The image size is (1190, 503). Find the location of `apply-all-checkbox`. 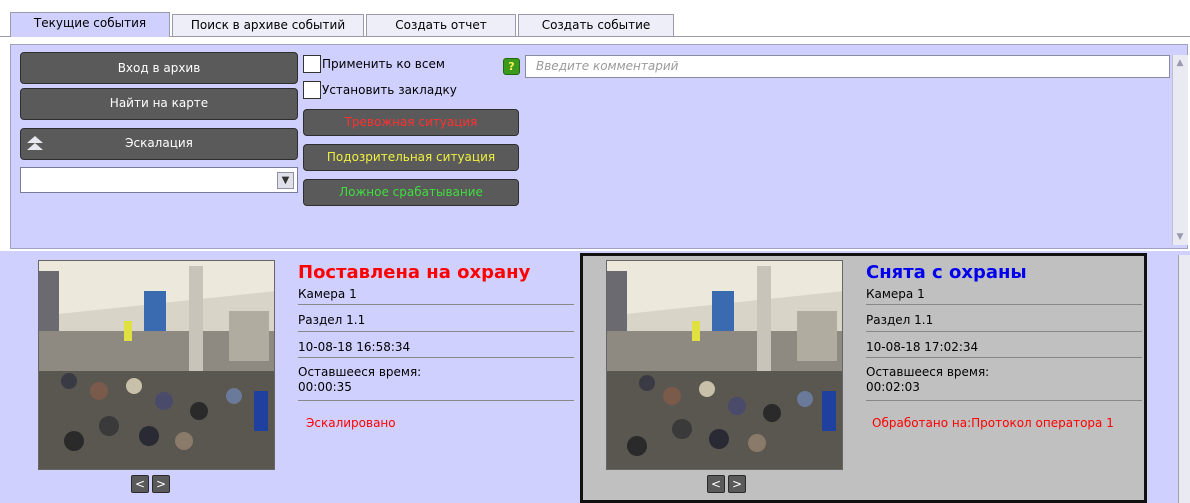

apply-all-checkbox is located at coordinates (312, 64).